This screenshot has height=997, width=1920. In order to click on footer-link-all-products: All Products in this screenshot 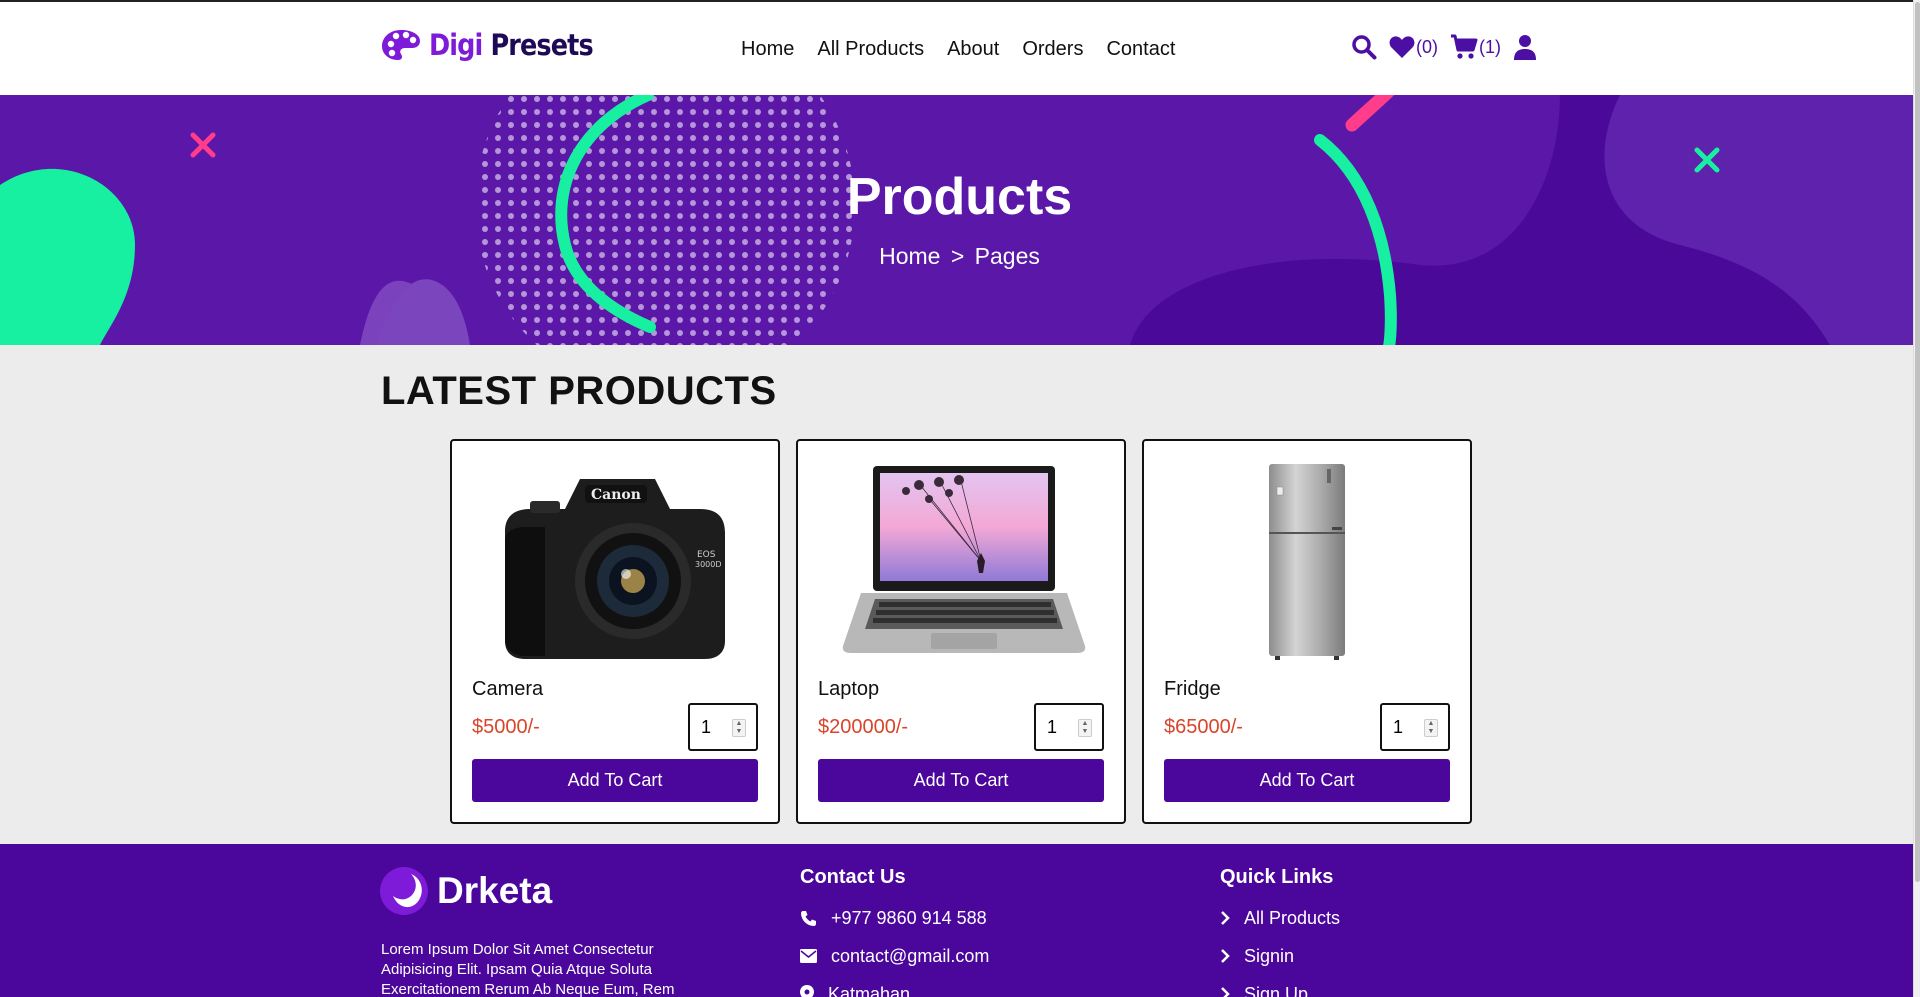, I will do `click(1280, 918)`.